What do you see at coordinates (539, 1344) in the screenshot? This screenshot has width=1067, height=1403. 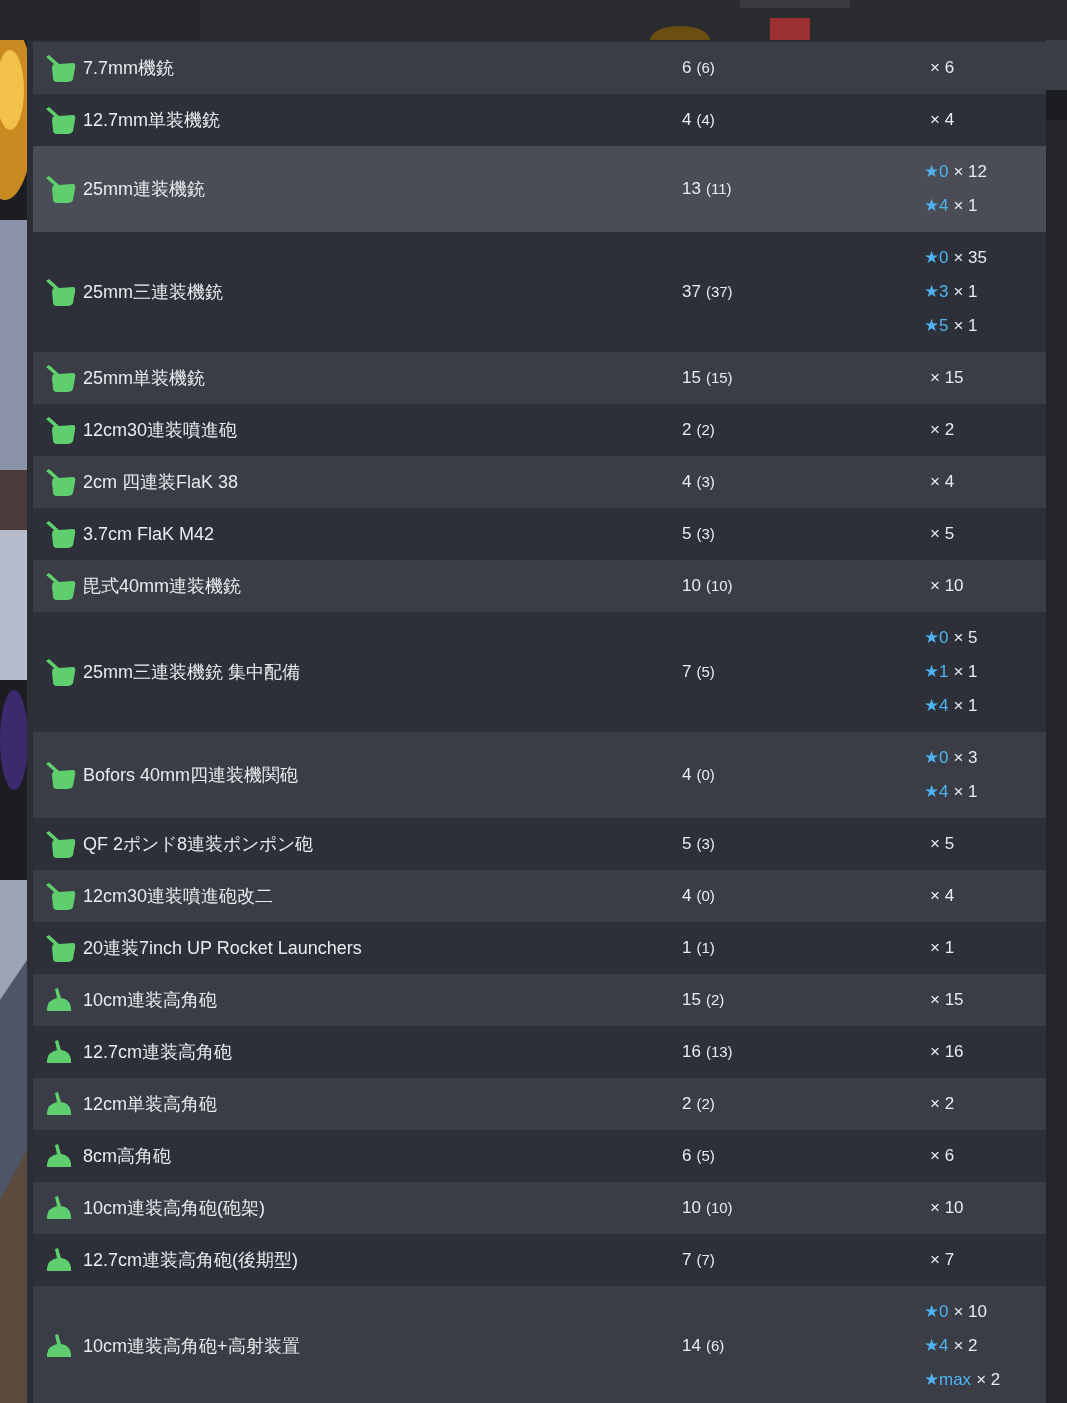 I see `table-row: 10cm連装高角砲+高射装置 14 (6) ★0 × 10 ★4 × 2 ★max × 2` at bounding box center [539, 1344].